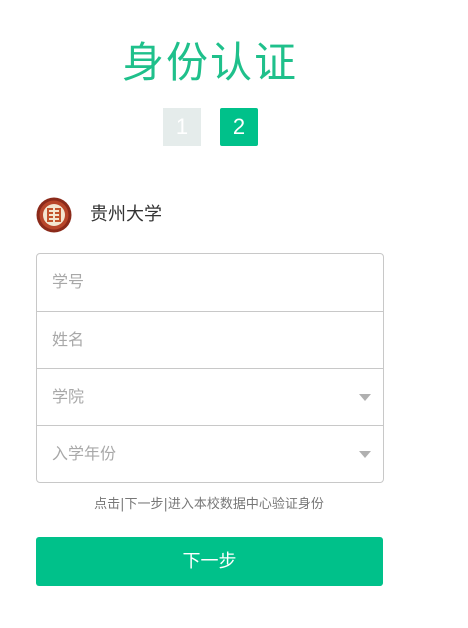  What do you see at coordinates (210, 396) in the screenshot?
I see `college-select: 学院` at bounding box center [210, 396].